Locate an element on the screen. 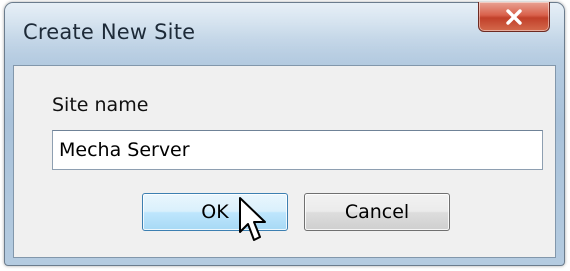  site-name-label: Site name is located at coordinates (100, 105).